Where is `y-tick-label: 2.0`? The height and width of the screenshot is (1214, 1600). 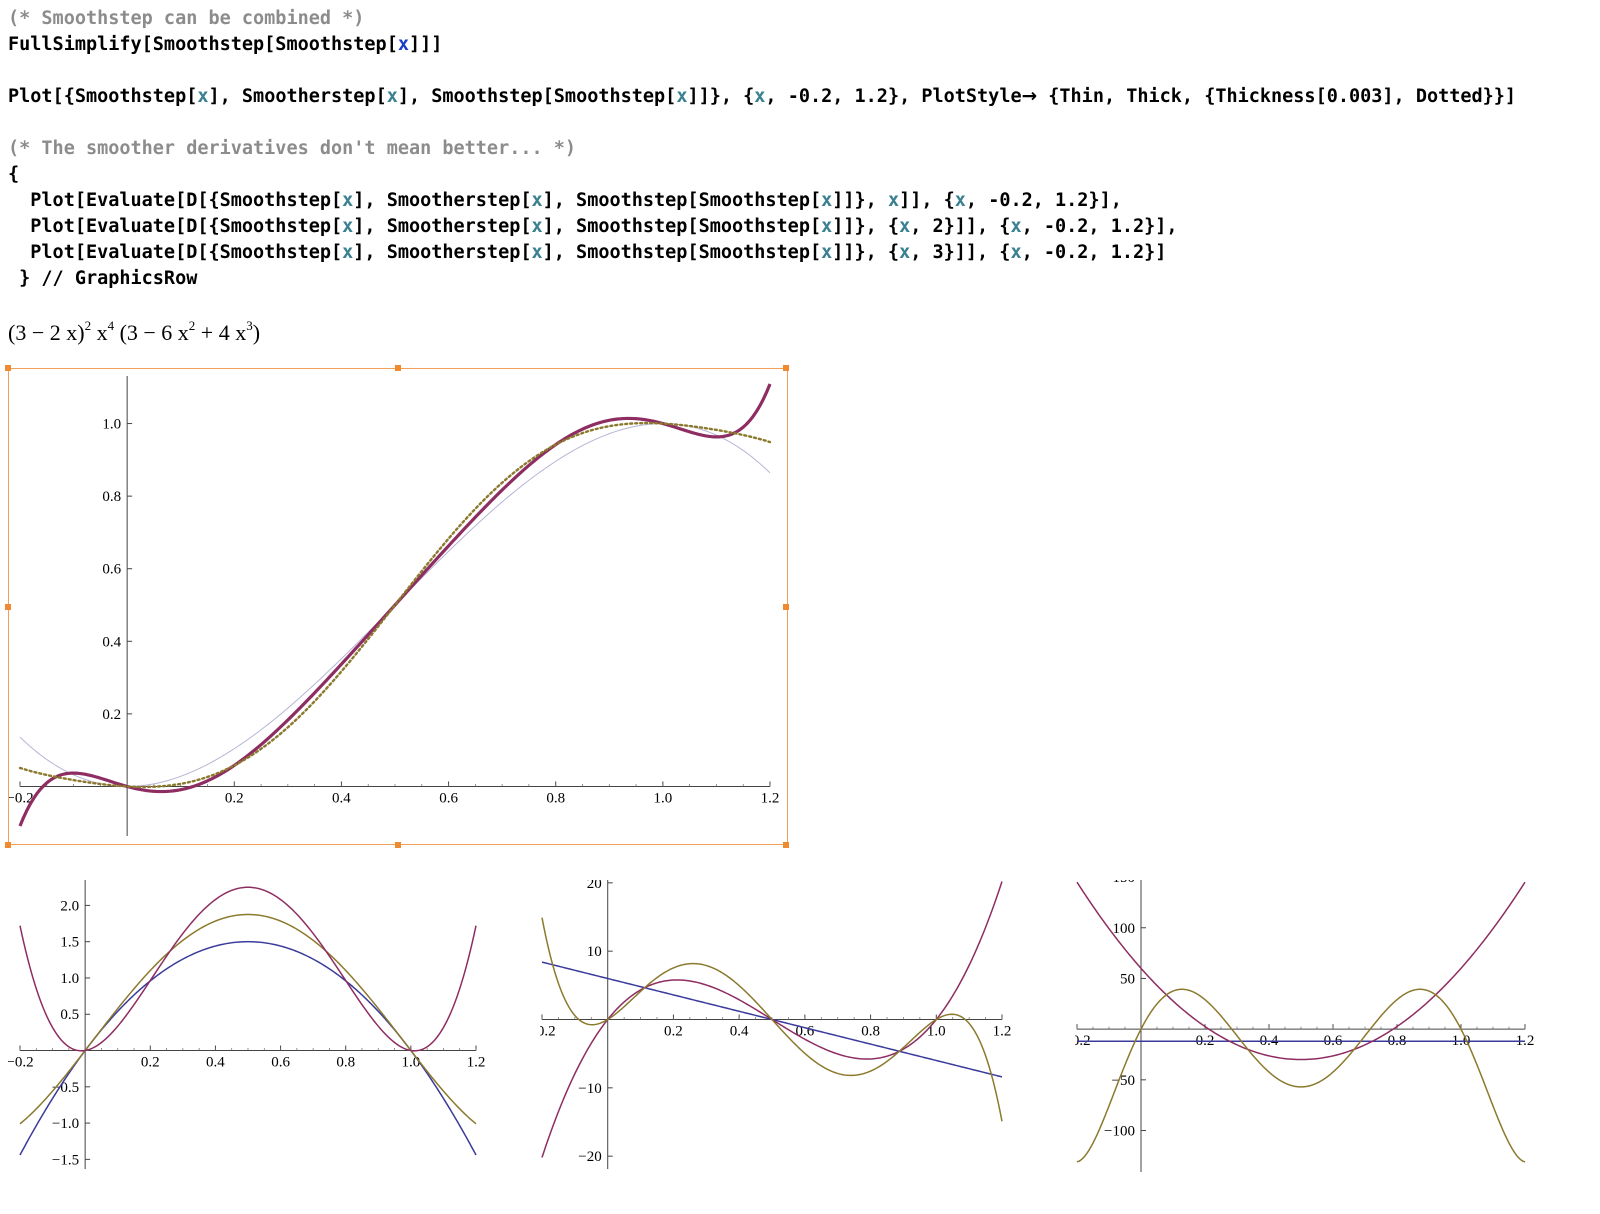 y-tick-label: 2.0 is located at coordinates (69, 906).